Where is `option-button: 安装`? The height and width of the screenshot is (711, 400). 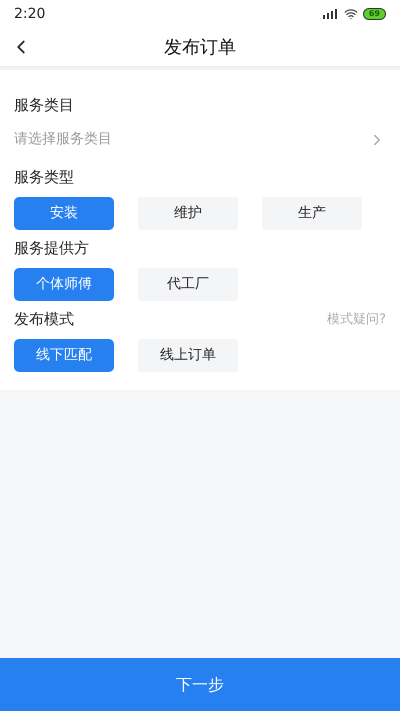
option-button: 安装 is located at coordinates (64, 213).